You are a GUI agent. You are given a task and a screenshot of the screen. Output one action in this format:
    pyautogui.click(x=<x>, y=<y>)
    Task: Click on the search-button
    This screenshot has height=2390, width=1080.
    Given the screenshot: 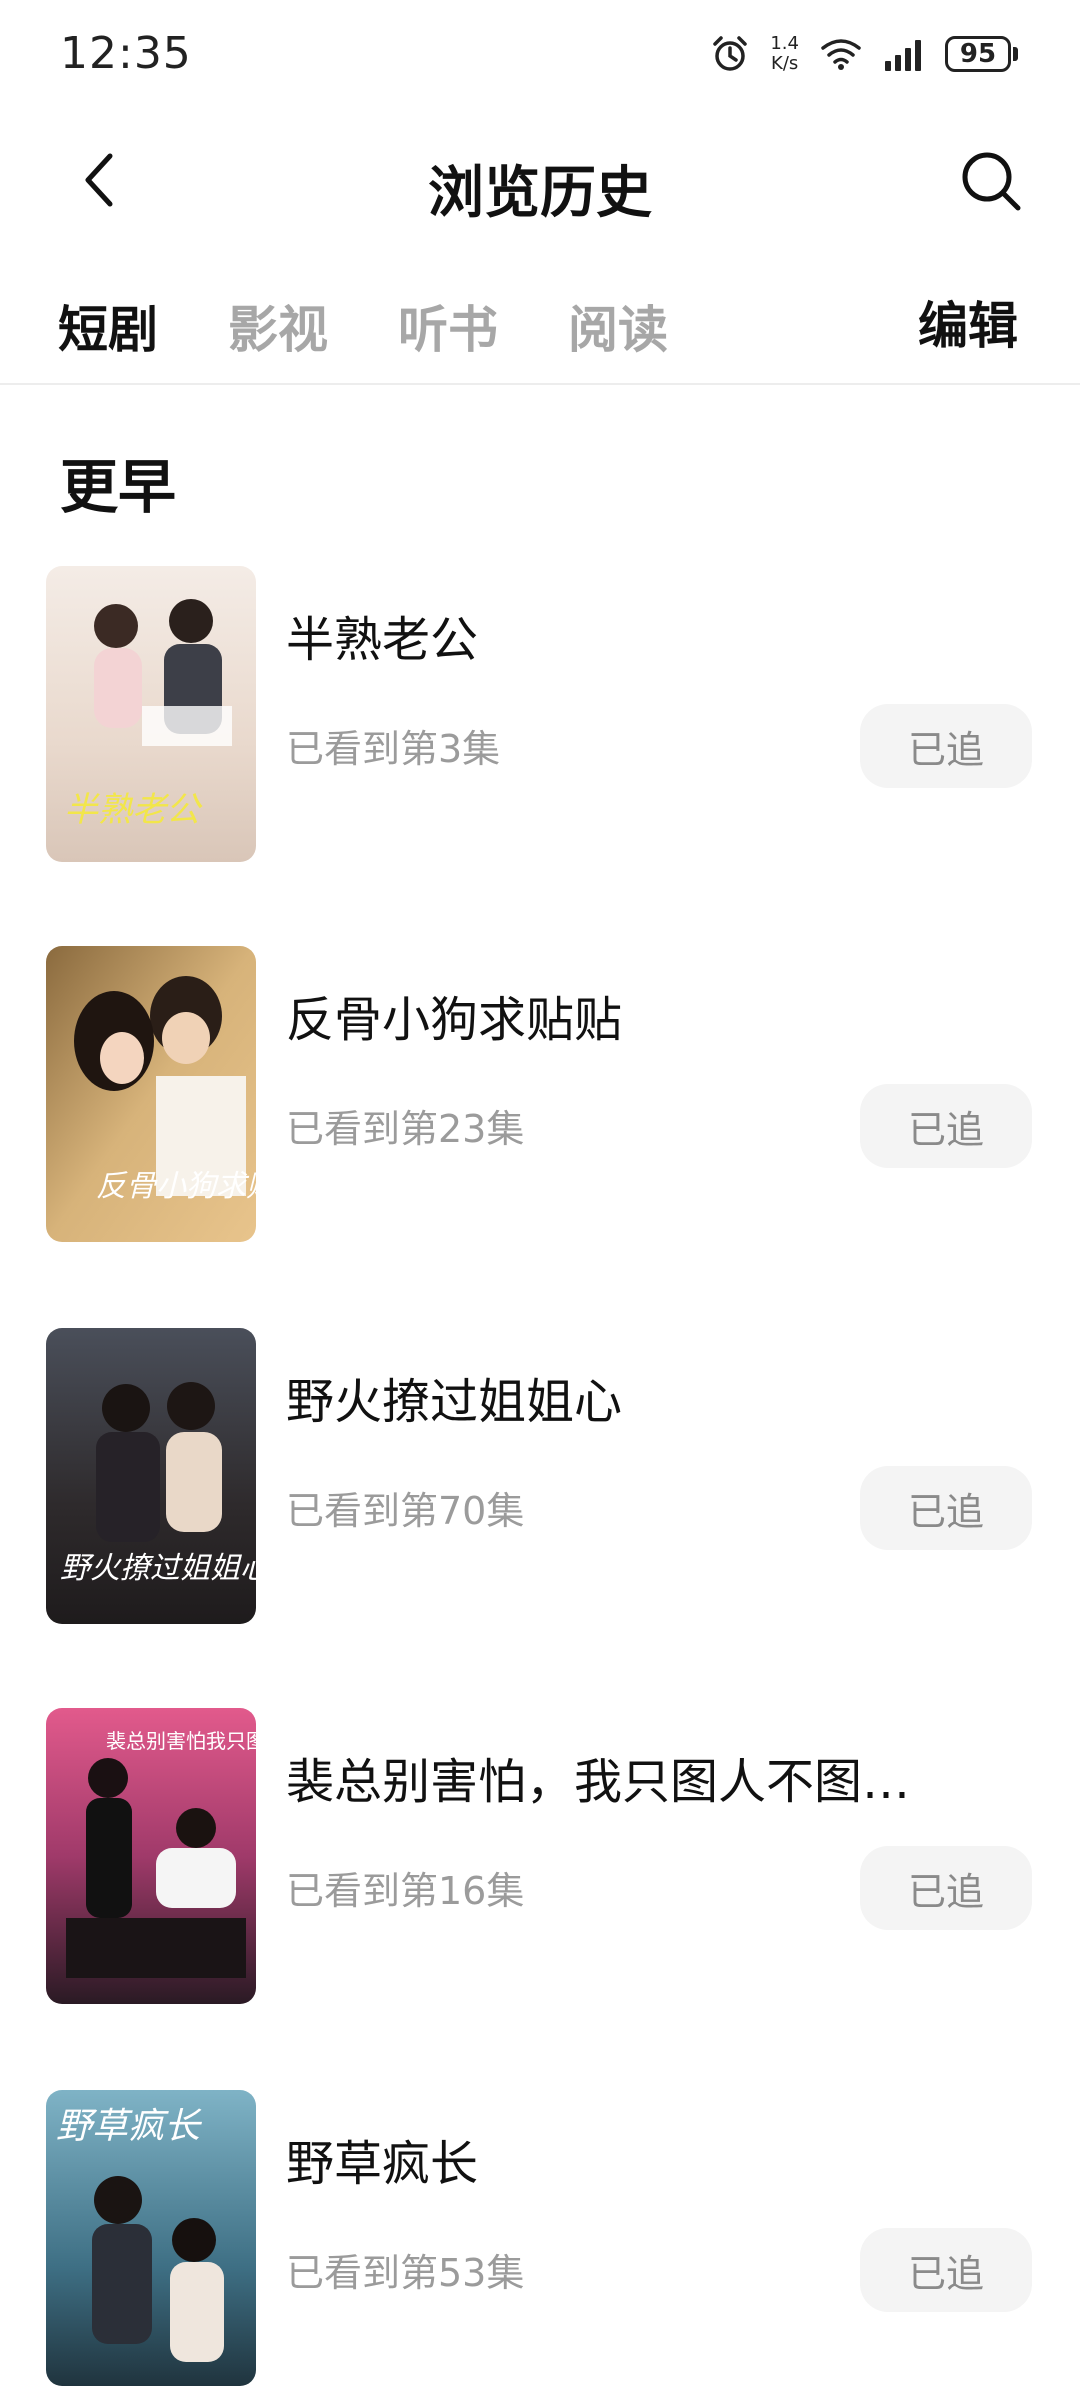 What is the action you would take?
    pyautogui.click(x=991, y=181)
    